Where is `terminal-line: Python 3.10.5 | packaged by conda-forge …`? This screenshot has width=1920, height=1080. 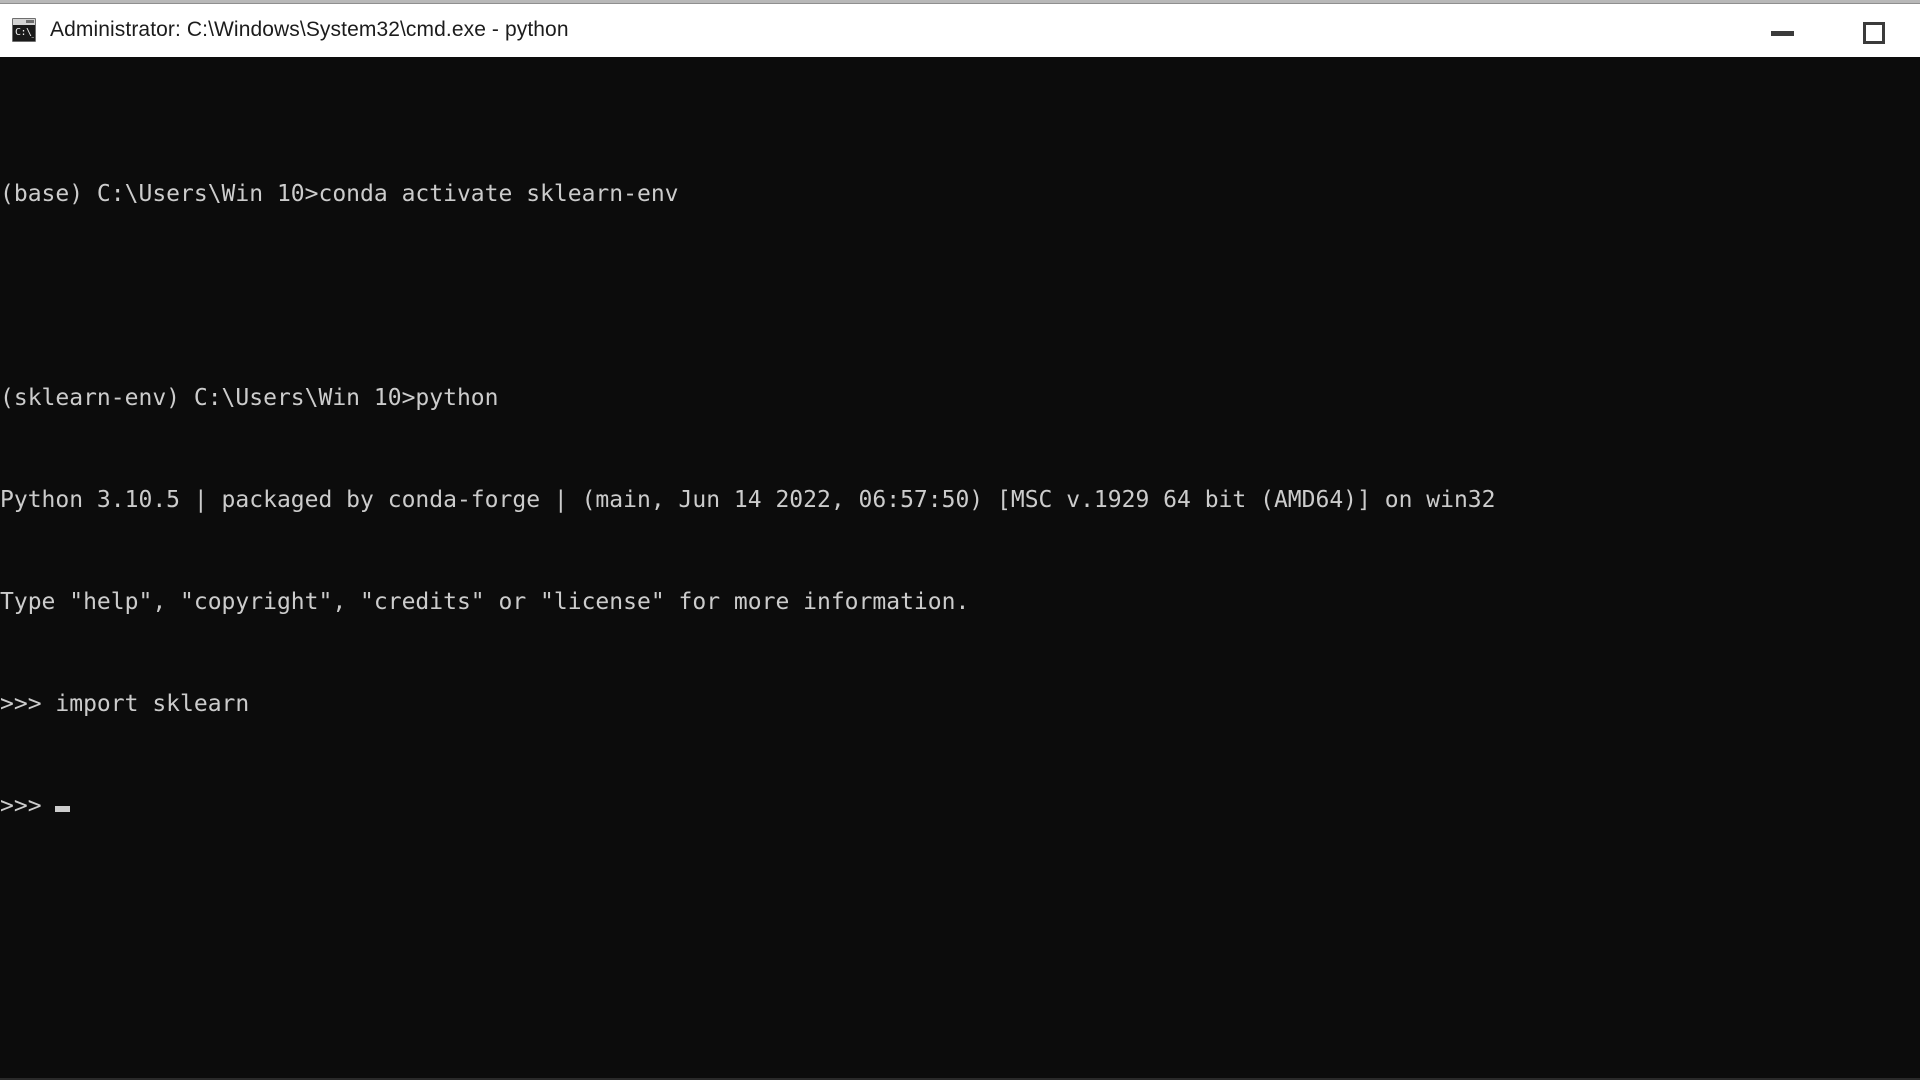 terminal-line: Python 3.10.5 | packaged by conda-forge … is located at coordinates (748, 500).